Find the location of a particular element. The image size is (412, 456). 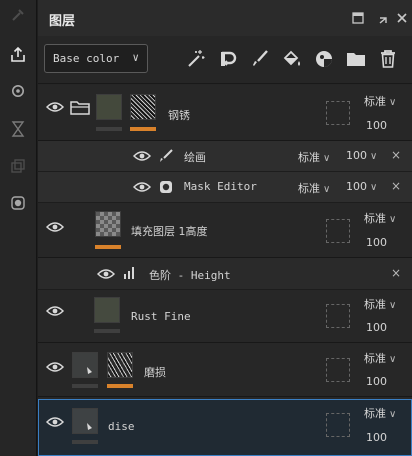

undo-refresh-icon is located at coordinates (228, 59).